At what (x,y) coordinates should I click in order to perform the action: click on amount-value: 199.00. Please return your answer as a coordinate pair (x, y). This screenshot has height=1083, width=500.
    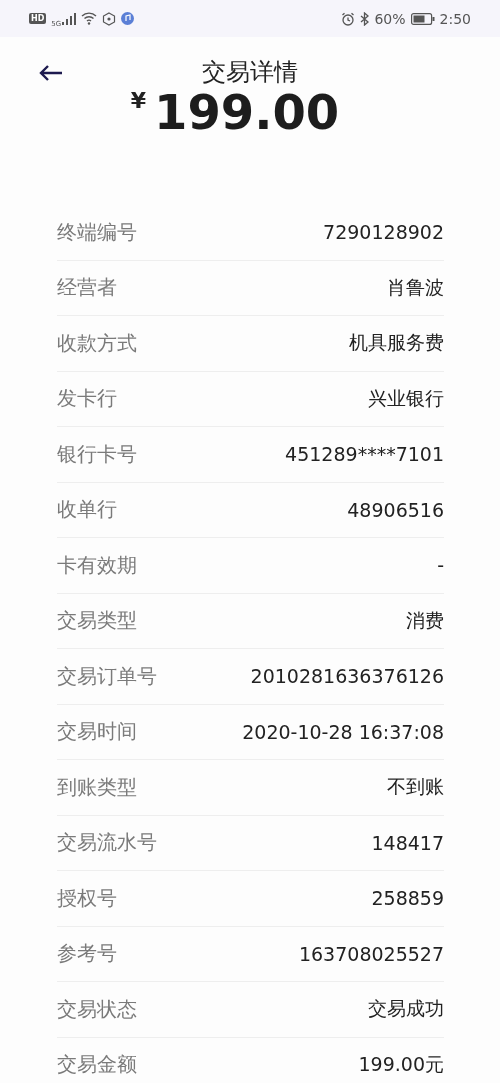
    Looking at the image, I should click on (247, 112).